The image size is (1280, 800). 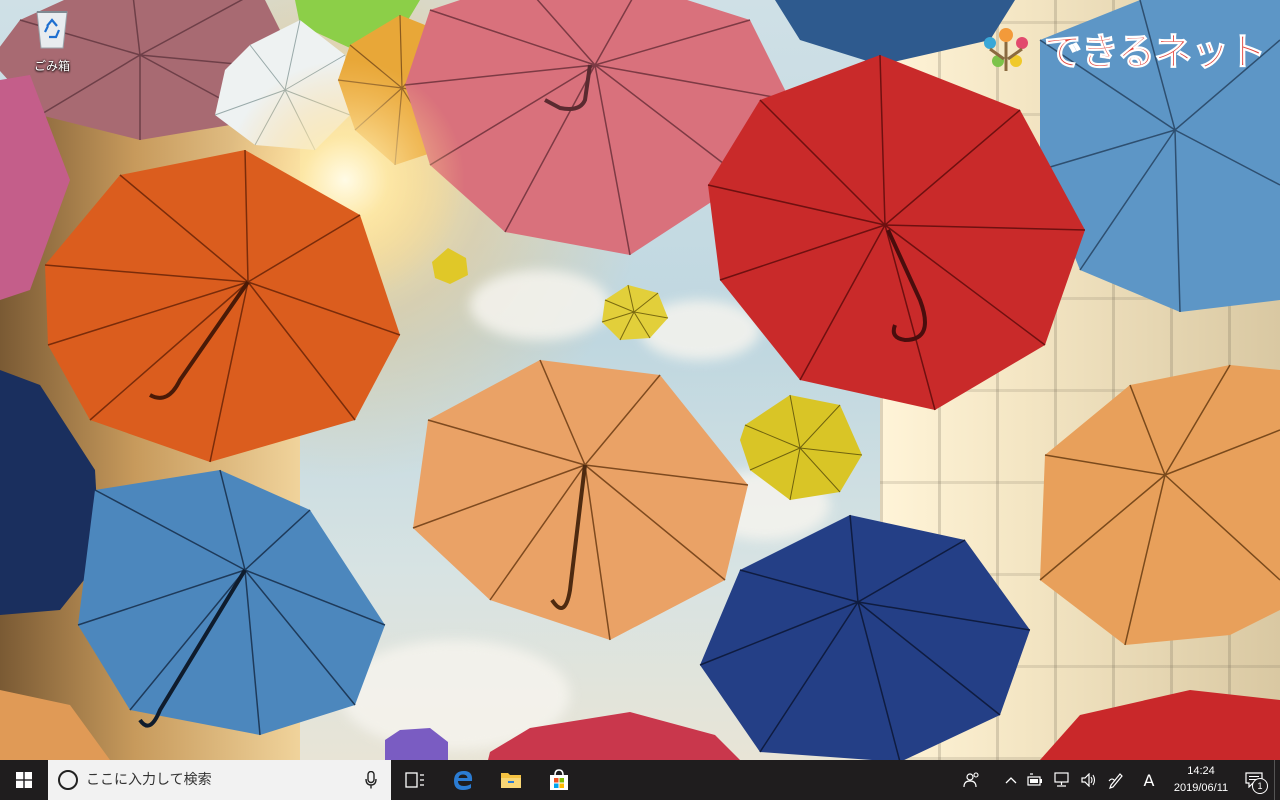 I want to click on system-tray: A 14:24 2019/06/11 1, so click(x=1119, y=780).